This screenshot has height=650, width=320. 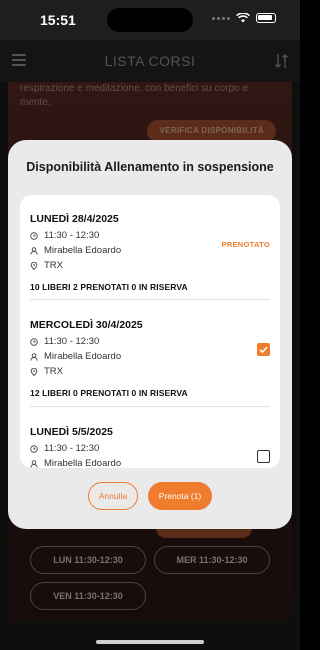 What do you see at coordinates (86, 325) in the screenshot?
I see `session-date: MERCOLEDÌ 30/4/2025` at bounding box center [86, 325].